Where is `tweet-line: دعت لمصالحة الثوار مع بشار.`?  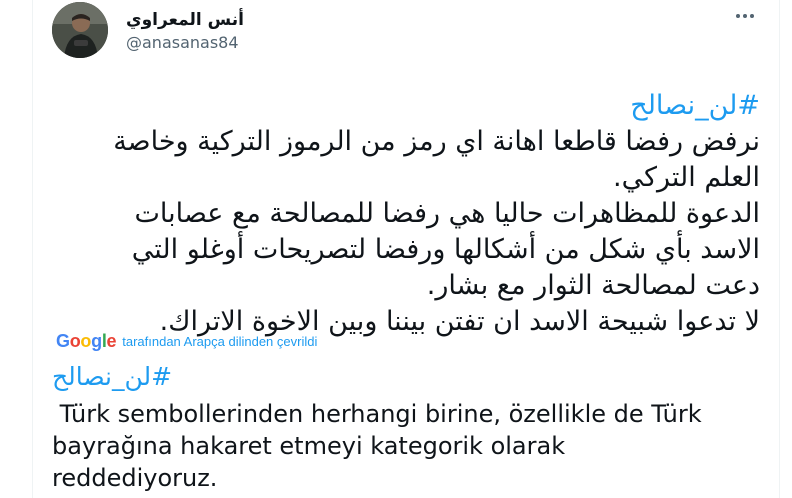 tweet-line: دعت لمصالحة الثوار مع بشار. is located at coordinates (593, 285).